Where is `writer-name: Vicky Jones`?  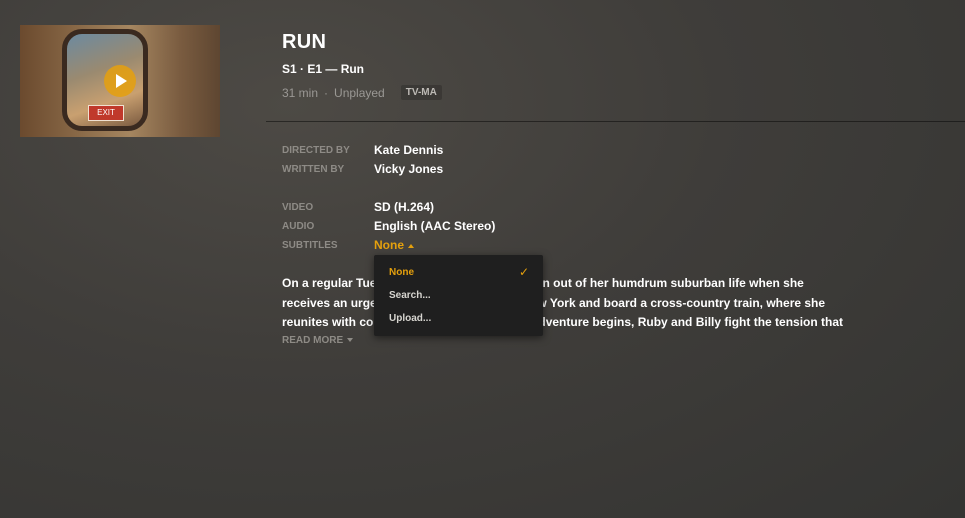
writer-name: Vicky Jones is located at coordinates (408, 169).